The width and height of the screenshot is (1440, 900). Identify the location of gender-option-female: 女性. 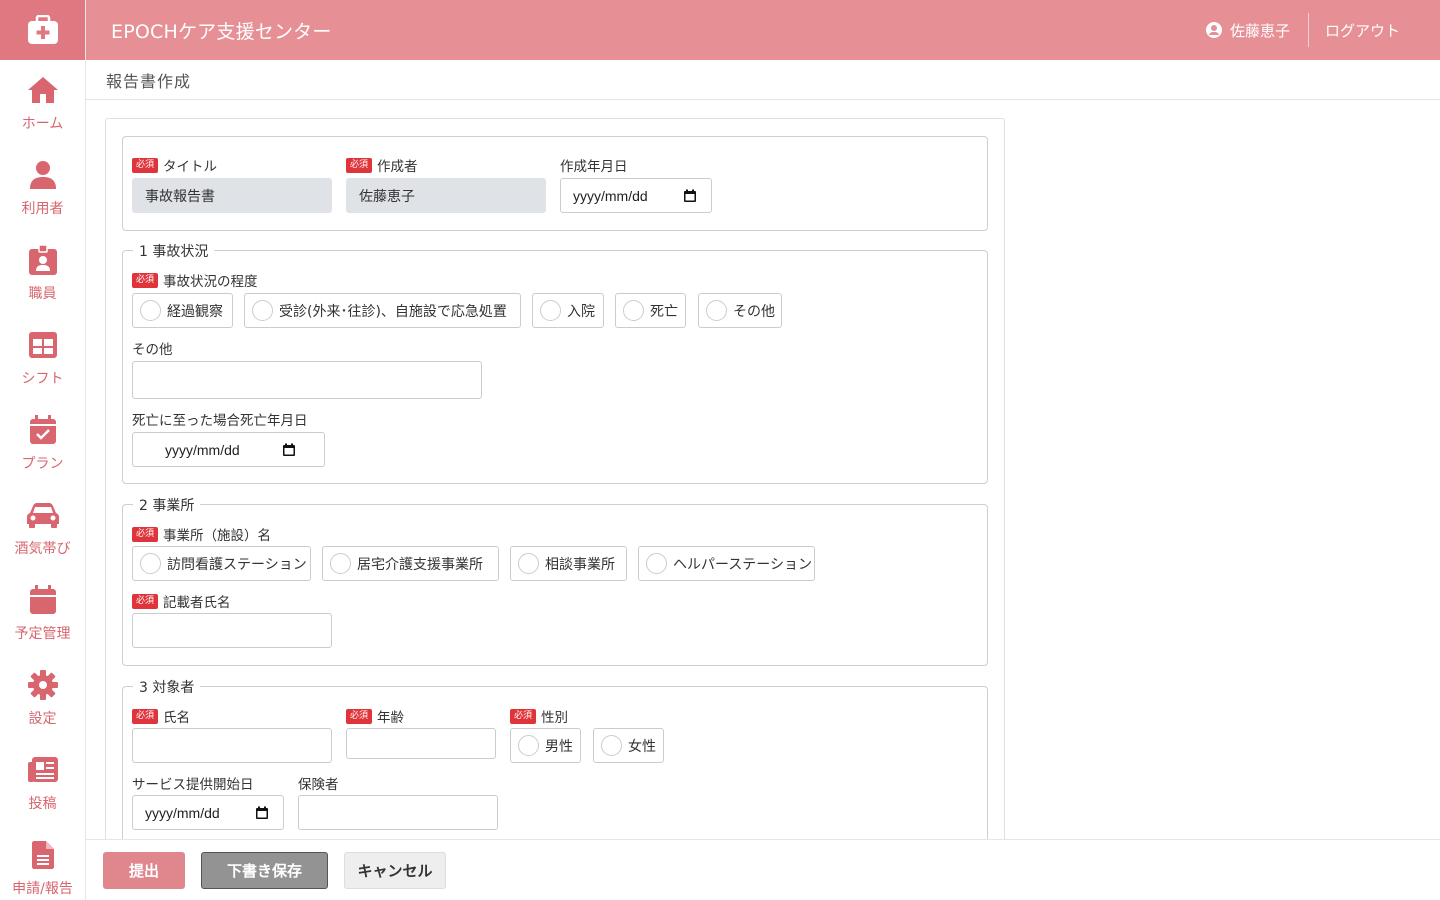
(628, 745).